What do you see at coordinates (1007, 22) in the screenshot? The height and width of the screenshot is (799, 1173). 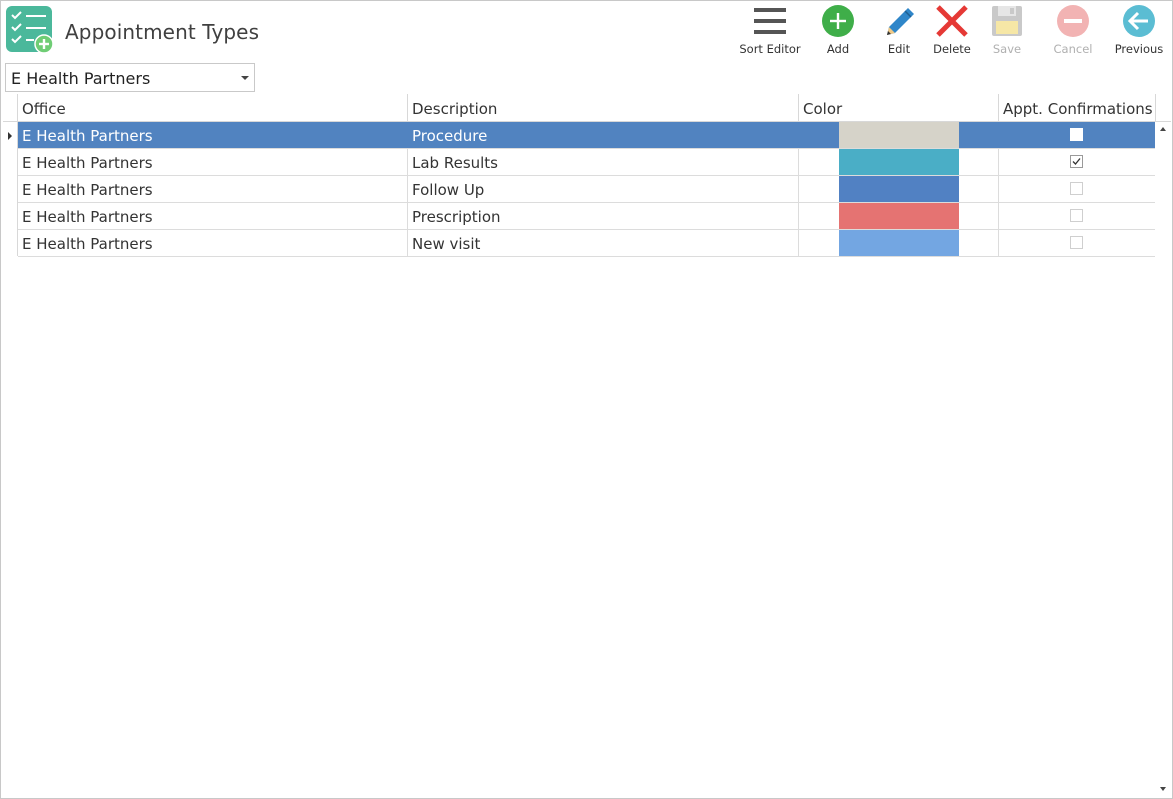 I see `floppy-disk-icon` at bounding box center [1007, 22].